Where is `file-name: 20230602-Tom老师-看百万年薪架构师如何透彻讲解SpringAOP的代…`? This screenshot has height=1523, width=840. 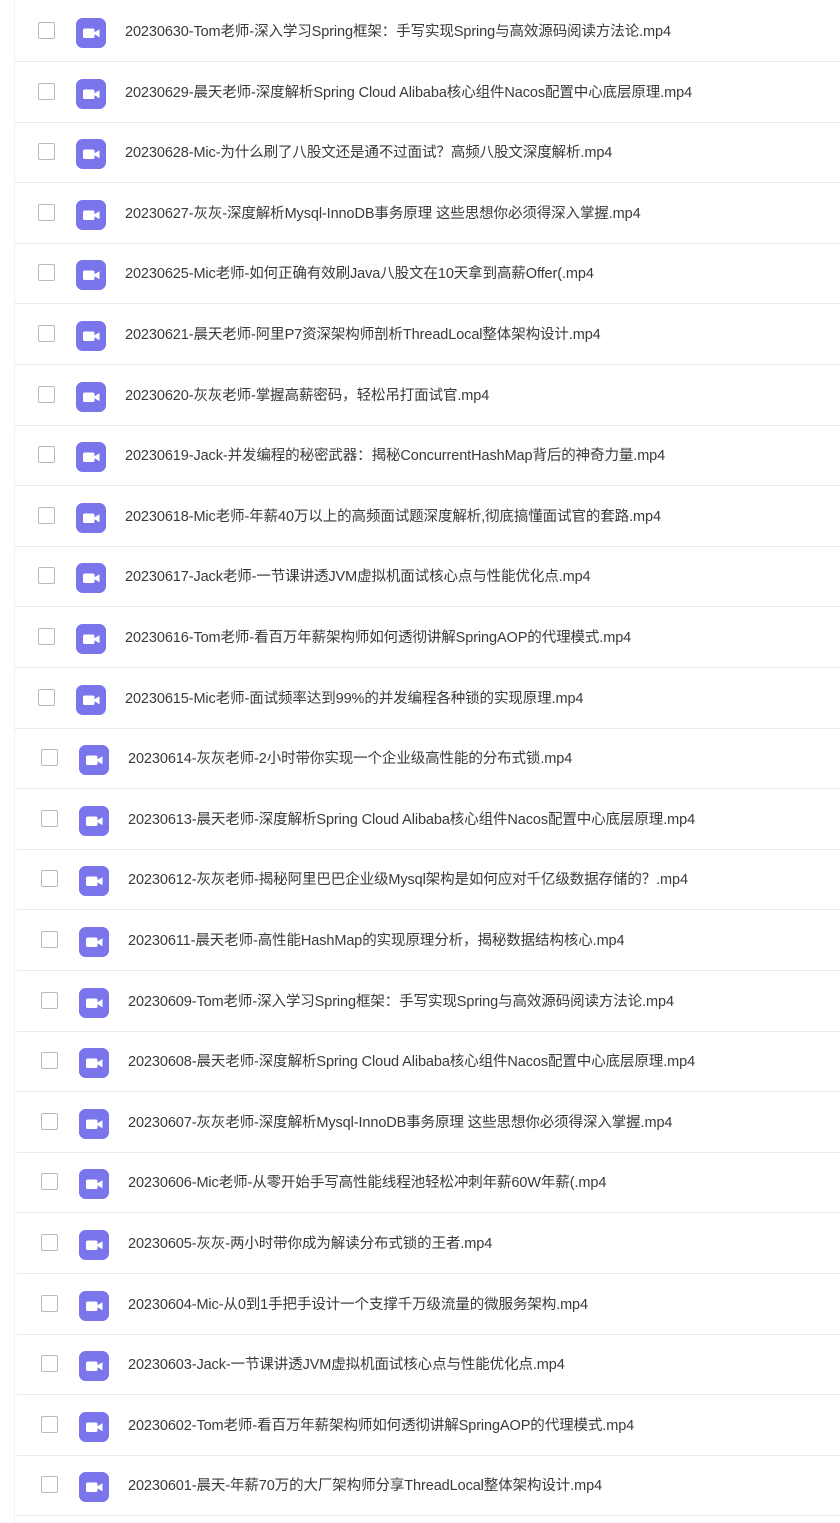
file-name: 20230602-Tom老师-看百万年薪架构师如何透彻讲解SpringAOP的代… is located at coordinates (381, 1426).